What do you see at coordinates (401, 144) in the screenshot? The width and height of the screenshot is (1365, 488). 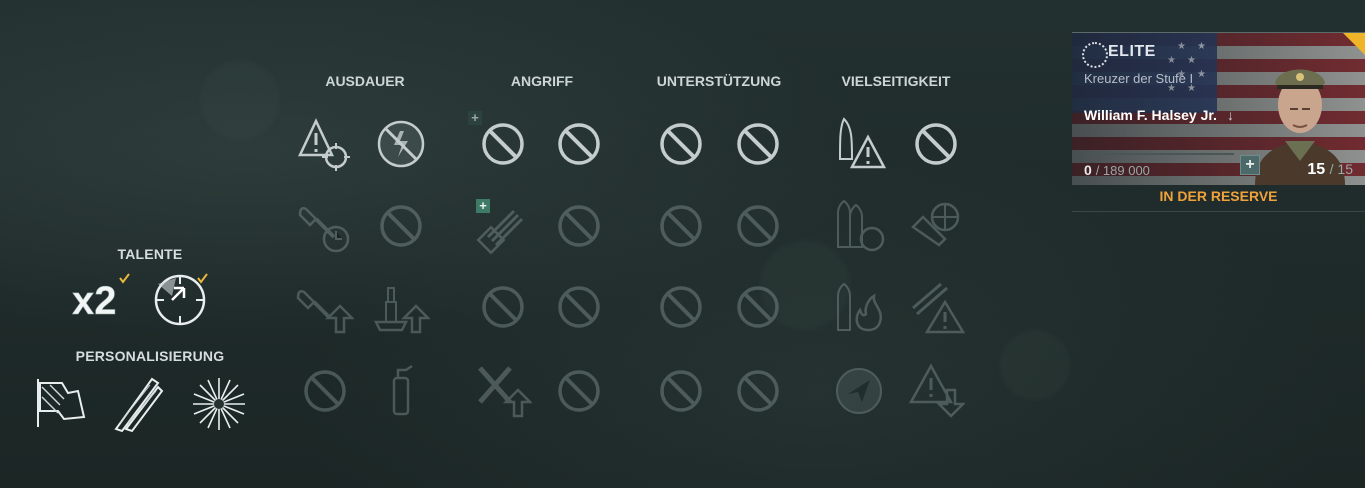 I see `skill-no-fire-icon` at bounding box center [401, 144].